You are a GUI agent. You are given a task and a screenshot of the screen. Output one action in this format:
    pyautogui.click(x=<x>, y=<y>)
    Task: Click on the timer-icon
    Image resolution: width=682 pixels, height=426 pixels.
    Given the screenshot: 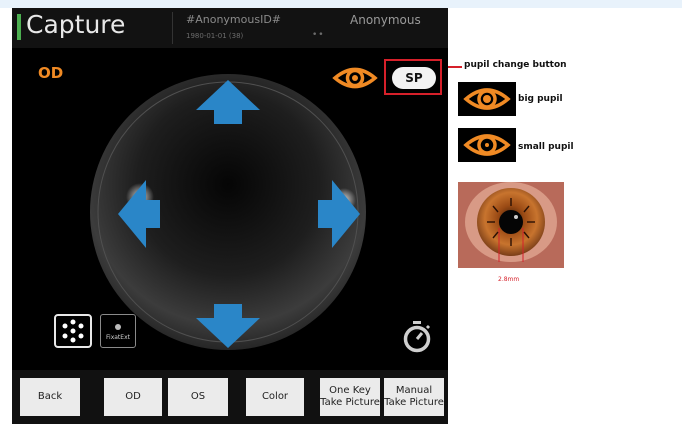 What is the action you would take?
    pyautogui.click(x=417, y=337)
    